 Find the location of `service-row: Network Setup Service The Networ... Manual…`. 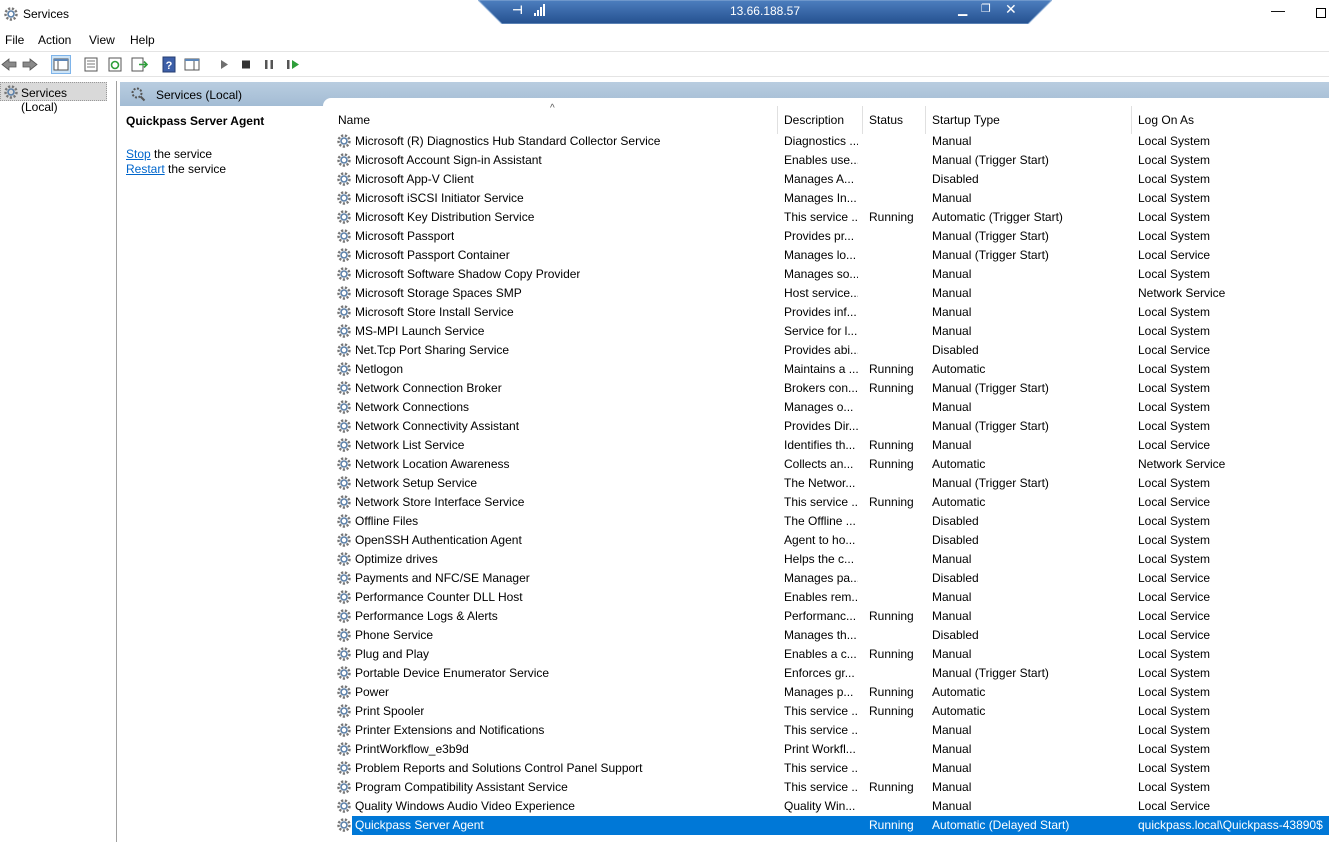

service-row: Network Setup Service The Networ... Manual… is located at coordinates (830, 483).